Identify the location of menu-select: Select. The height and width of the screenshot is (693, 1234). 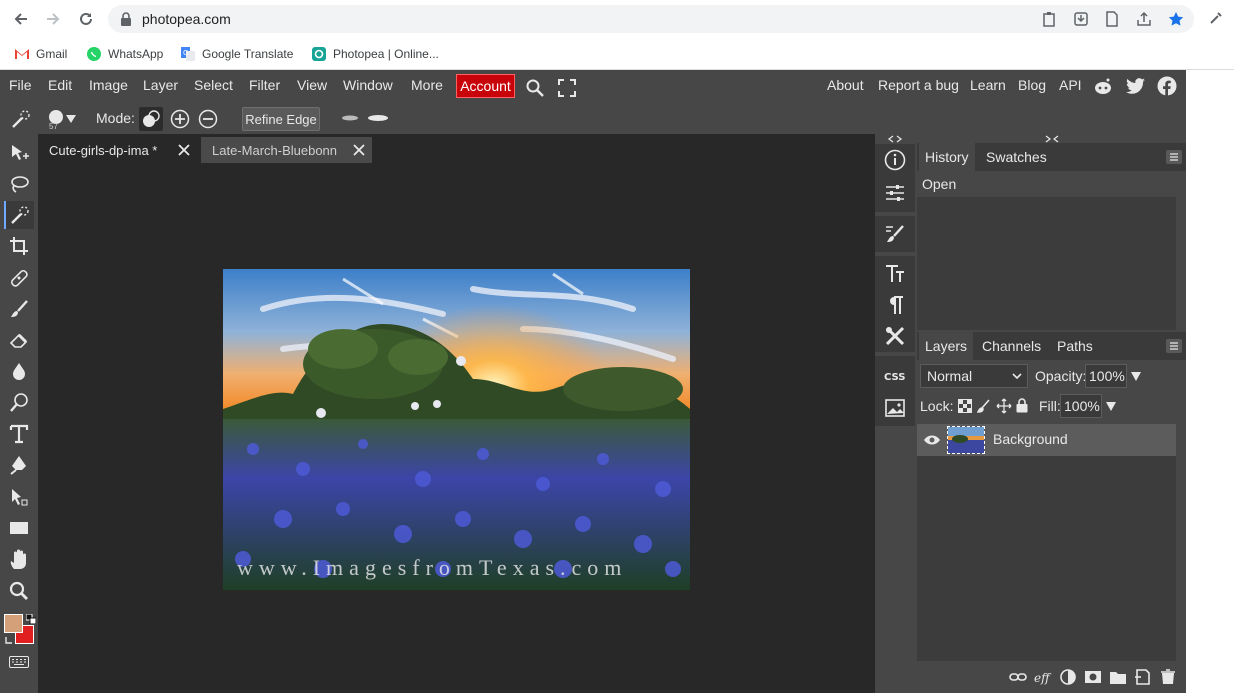
(213, 85).